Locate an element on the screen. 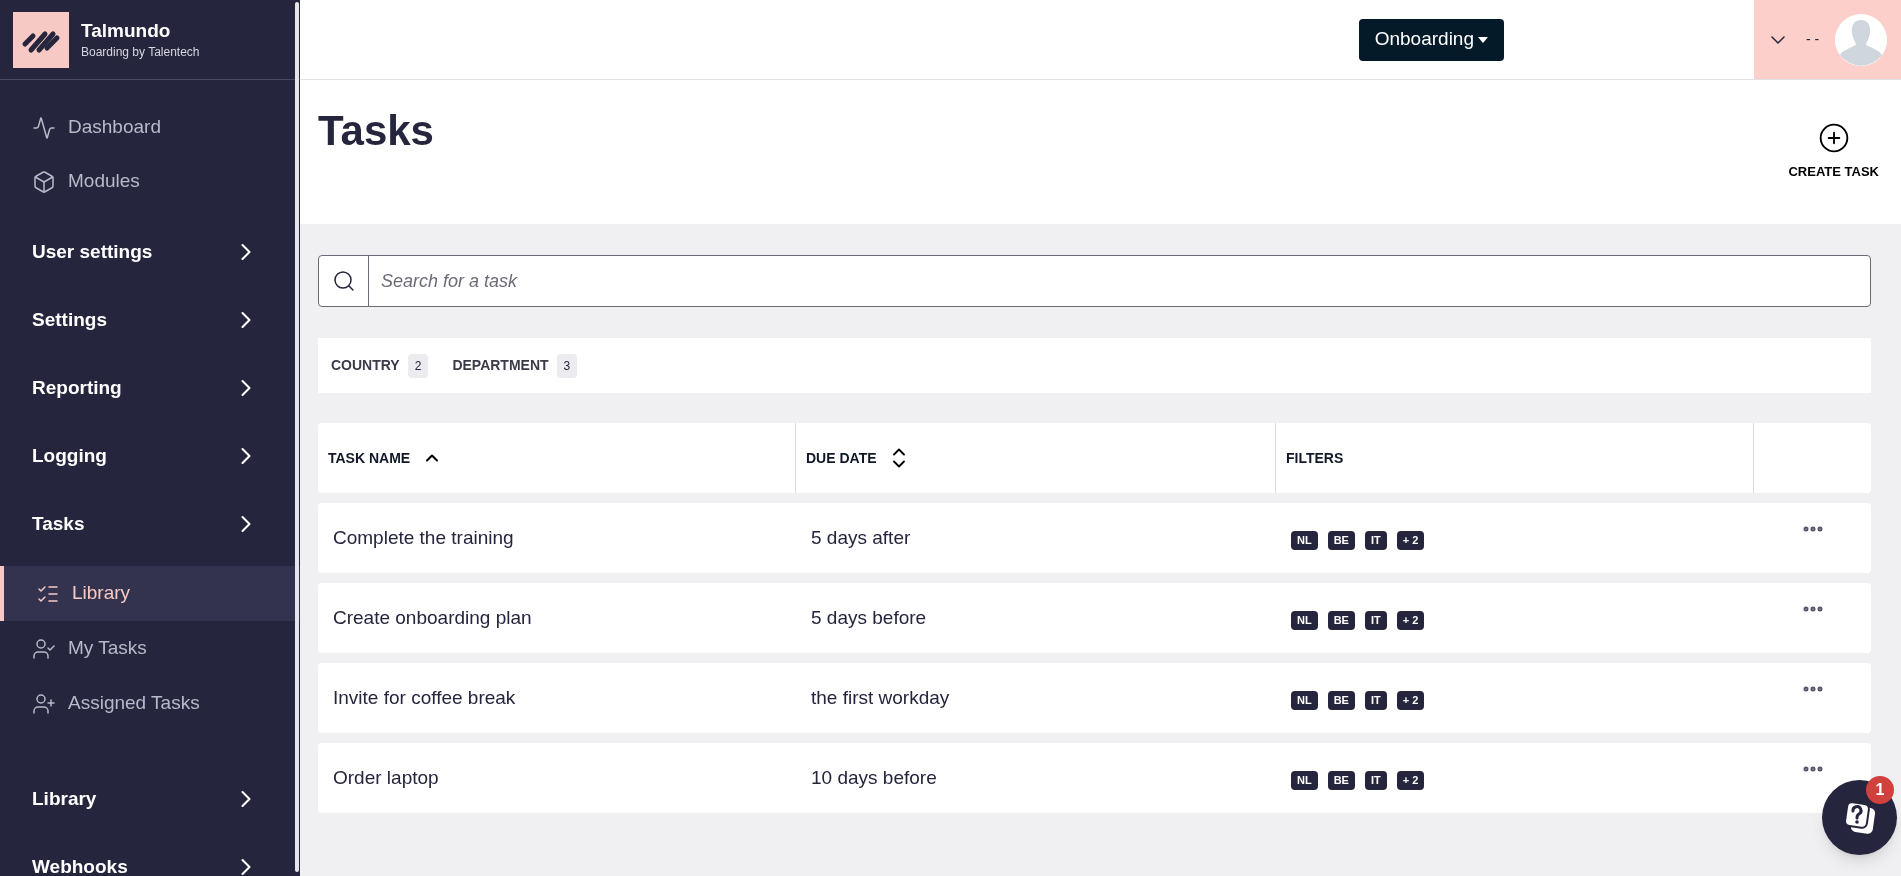 This screenshot has height=876, width=1901. brand-tagline: Boarding by Talentech is located at coordinates (140, 52).